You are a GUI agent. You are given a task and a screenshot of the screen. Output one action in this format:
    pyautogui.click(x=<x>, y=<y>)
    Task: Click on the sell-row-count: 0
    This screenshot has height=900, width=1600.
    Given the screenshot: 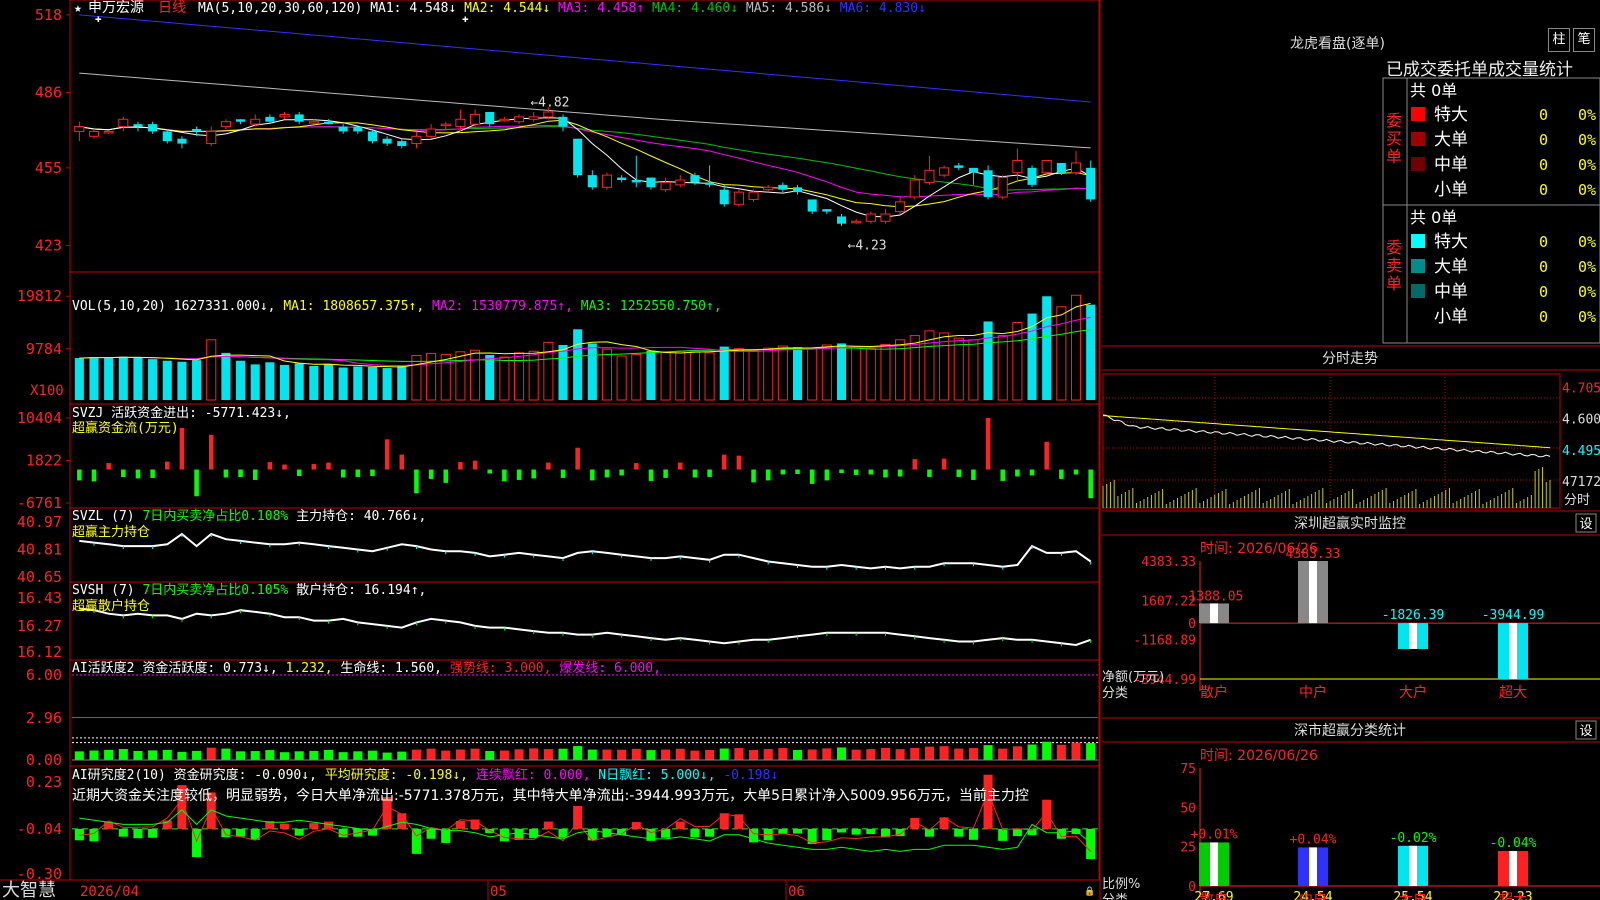 What is the action you would take?
    pyautogui.click(x=1543, y=267)
    